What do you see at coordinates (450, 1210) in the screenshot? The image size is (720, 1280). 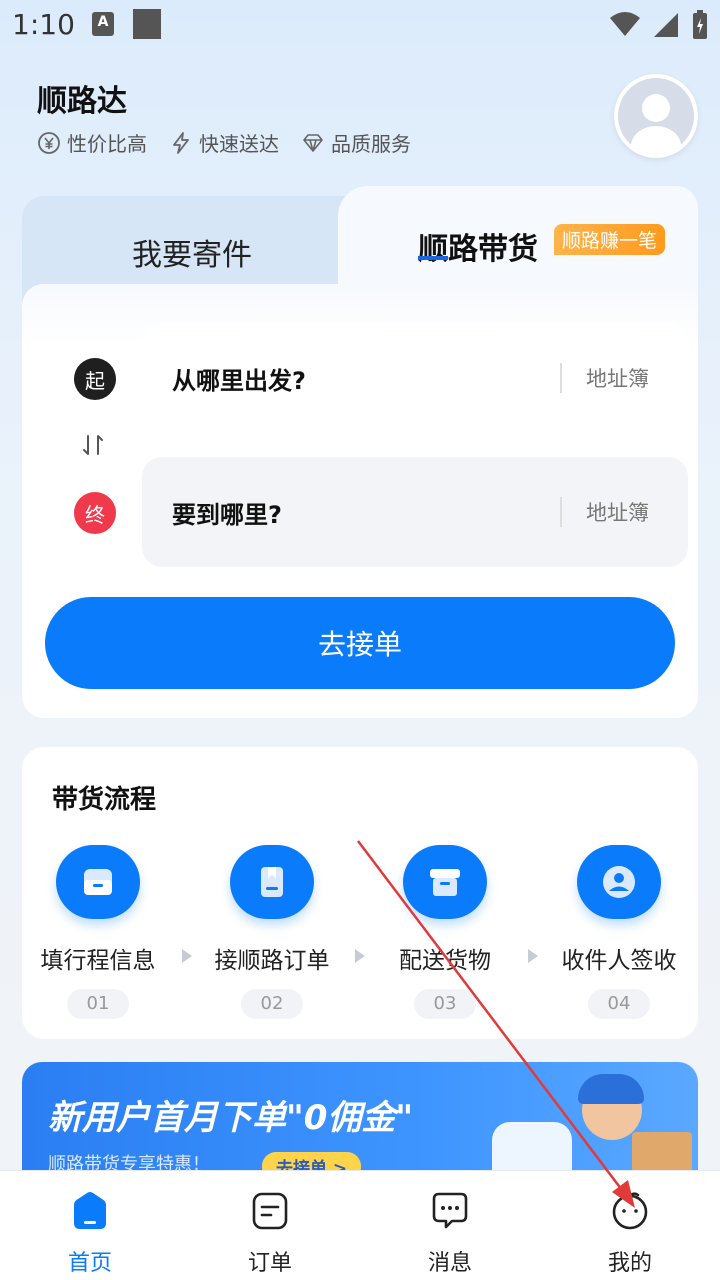 I see `message-icon` at bounding box center [450, 1210].